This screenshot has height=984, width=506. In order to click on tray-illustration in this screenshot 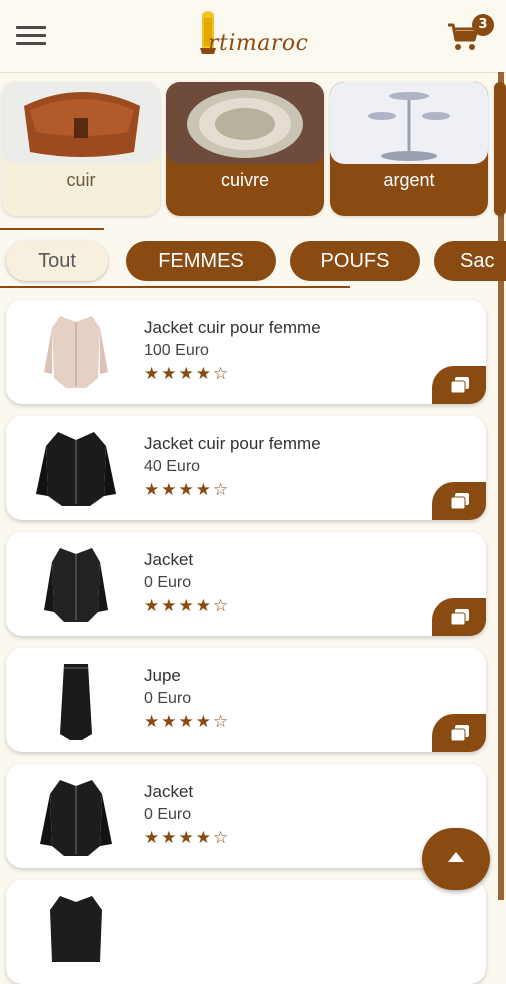, I will do `click(245, 124)`.